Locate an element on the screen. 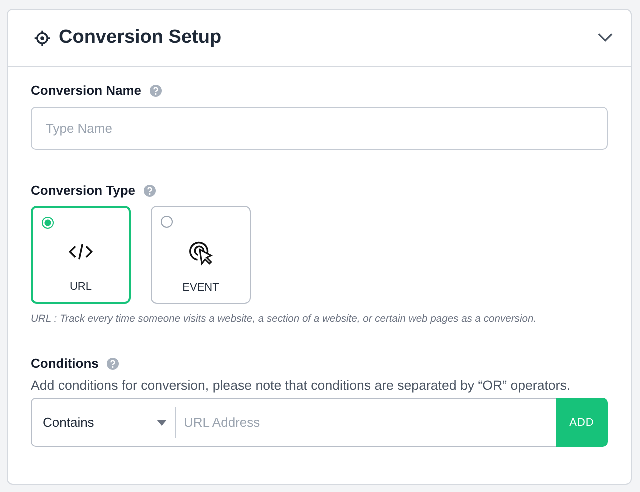  url-input: URL Address is located at coordinates (366, 422).